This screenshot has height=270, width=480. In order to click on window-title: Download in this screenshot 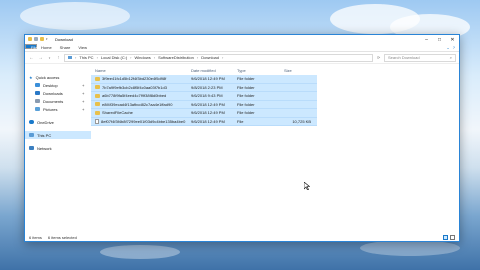, I will do `click(64, 39)`.